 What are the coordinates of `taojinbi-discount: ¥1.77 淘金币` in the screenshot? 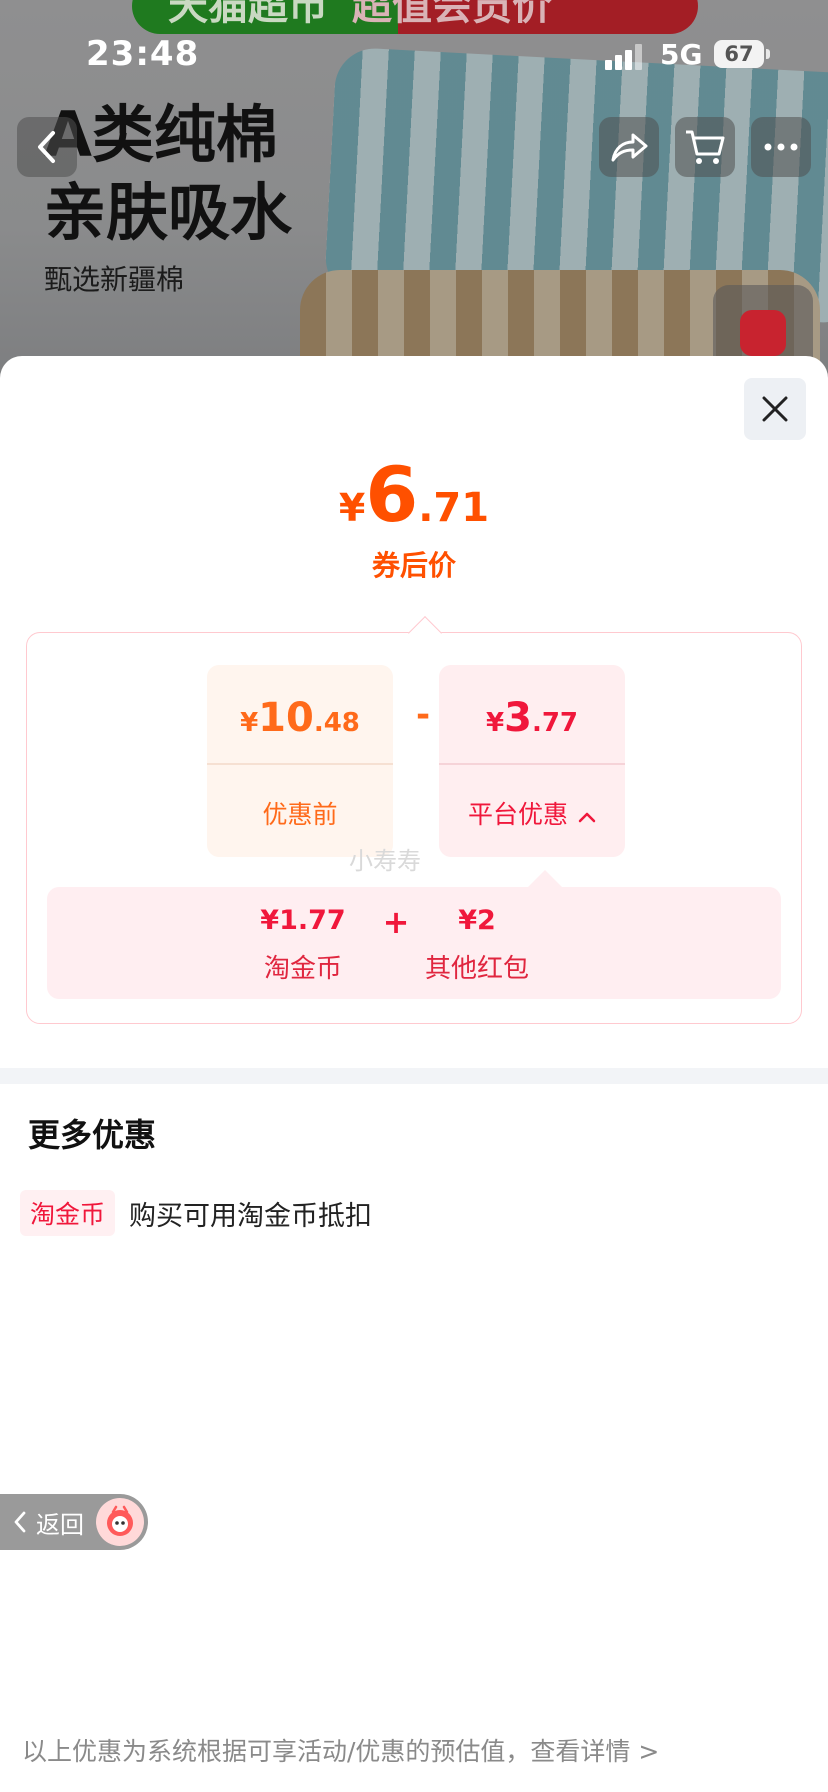 It's located at (303, 944).